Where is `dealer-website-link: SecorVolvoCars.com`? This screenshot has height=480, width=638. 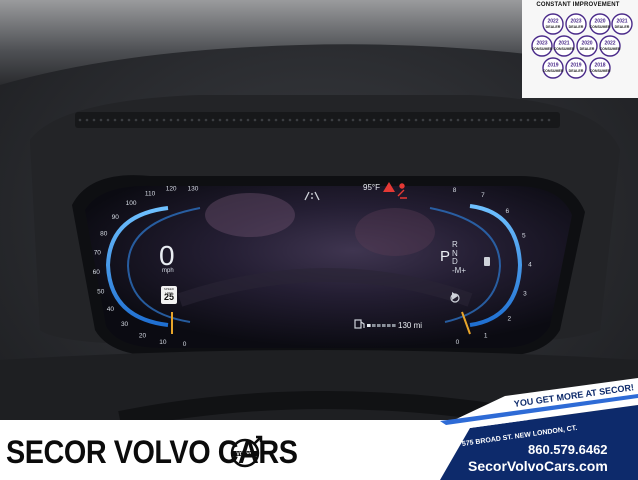
dealer-website-link: SecorVolvoCars.com is located at coordinates (538, 466).